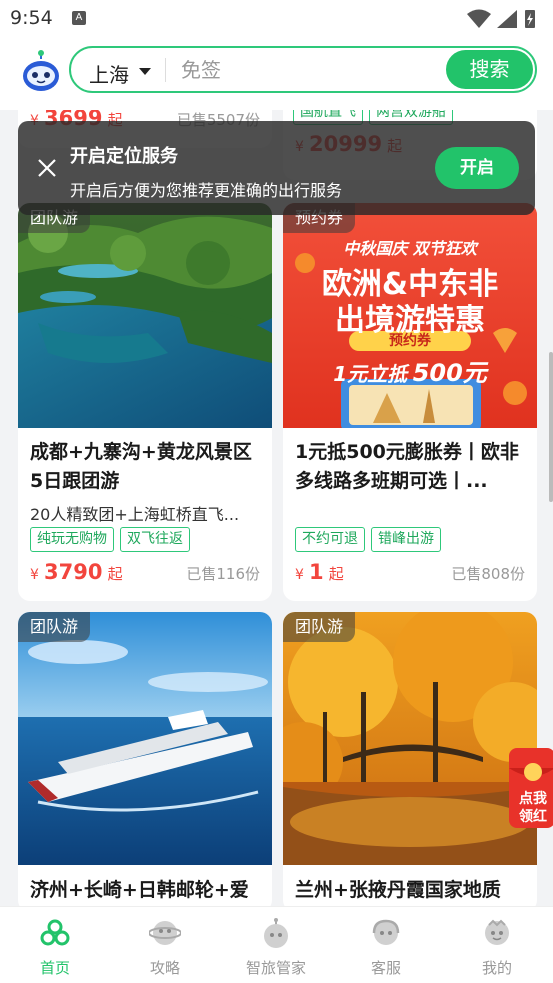 The height and width of the screenshot is (983, 553). What do you see at coordinates (386, 932) in the screenshot?
I see `service-icon` at bounding box center [386, 932].